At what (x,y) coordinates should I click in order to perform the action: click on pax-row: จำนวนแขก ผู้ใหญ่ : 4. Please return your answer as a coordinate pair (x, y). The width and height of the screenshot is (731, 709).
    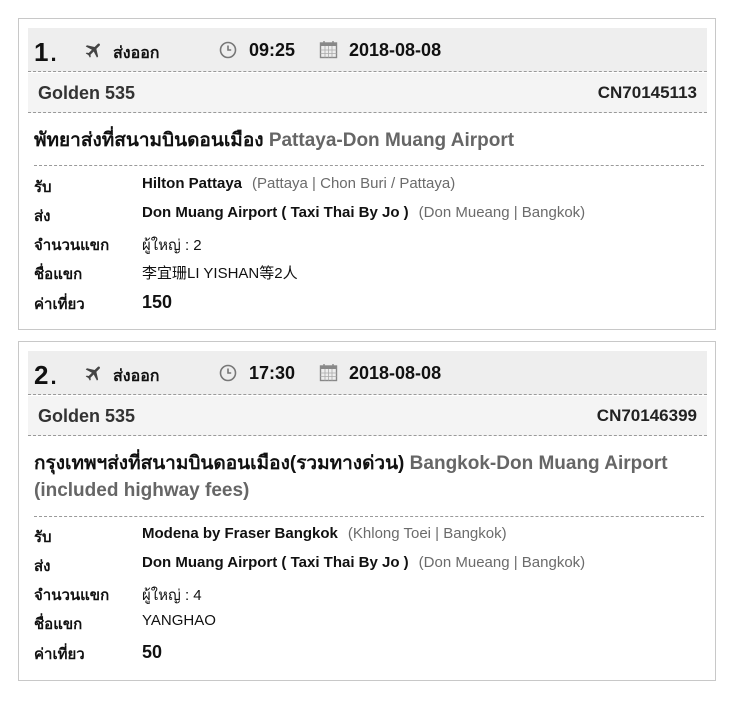
    Looking at the image, I should click on (369, 595).